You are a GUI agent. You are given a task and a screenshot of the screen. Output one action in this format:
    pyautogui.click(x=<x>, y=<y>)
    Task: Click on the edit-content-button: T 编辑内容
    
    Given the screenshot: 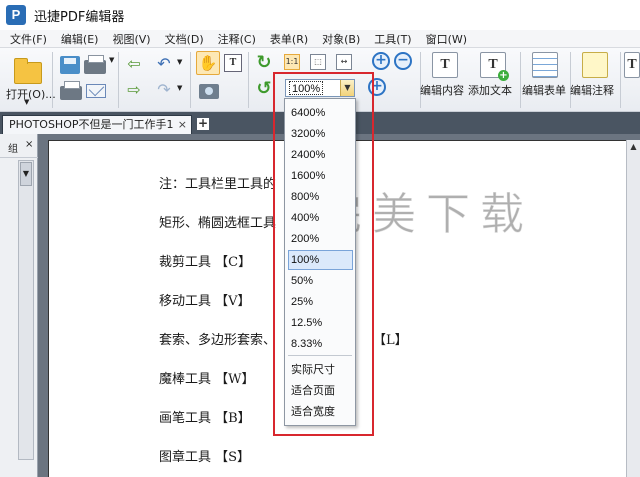 What is the action you would take?
    pyautogui.click(x=445, y=79)
    